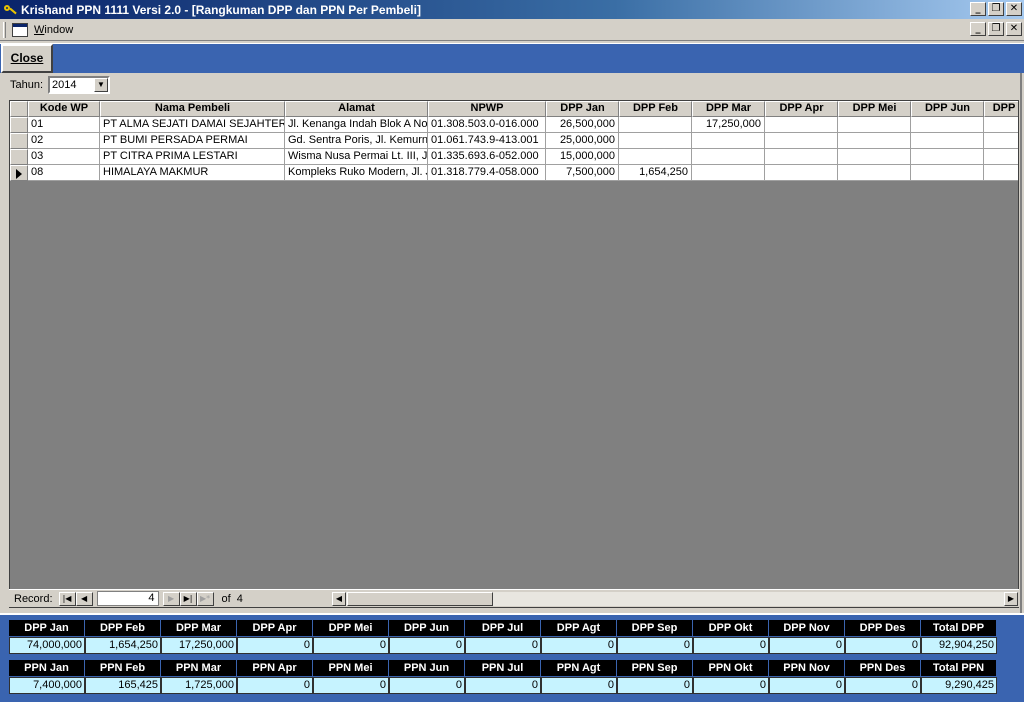 This screenshot has height=702, width=1024. Describe the element at coordinates (675, 599) in the screenshot. I see `horizontal-scrollbar: ◀ ▶` at that location.